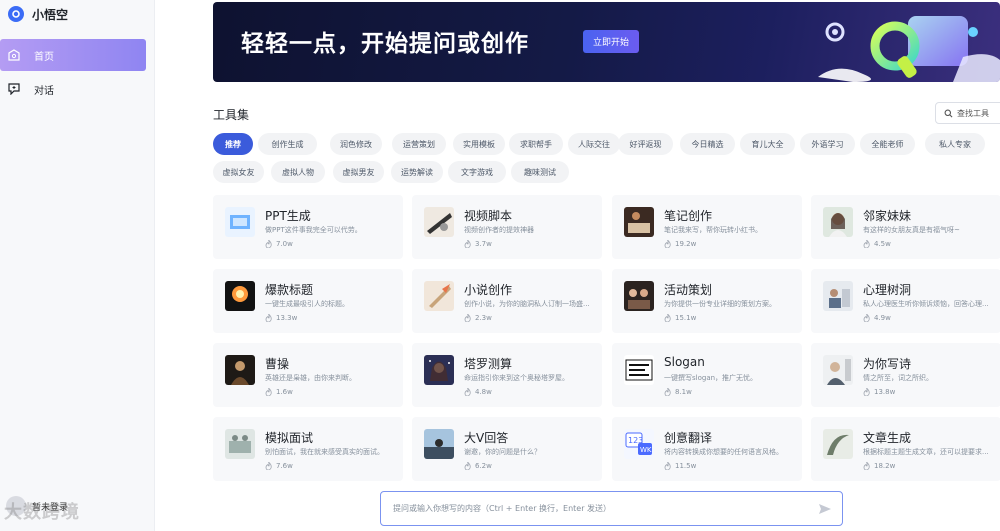  I want to click on tag-row1-5: 求职帮手, so click(536, 144).